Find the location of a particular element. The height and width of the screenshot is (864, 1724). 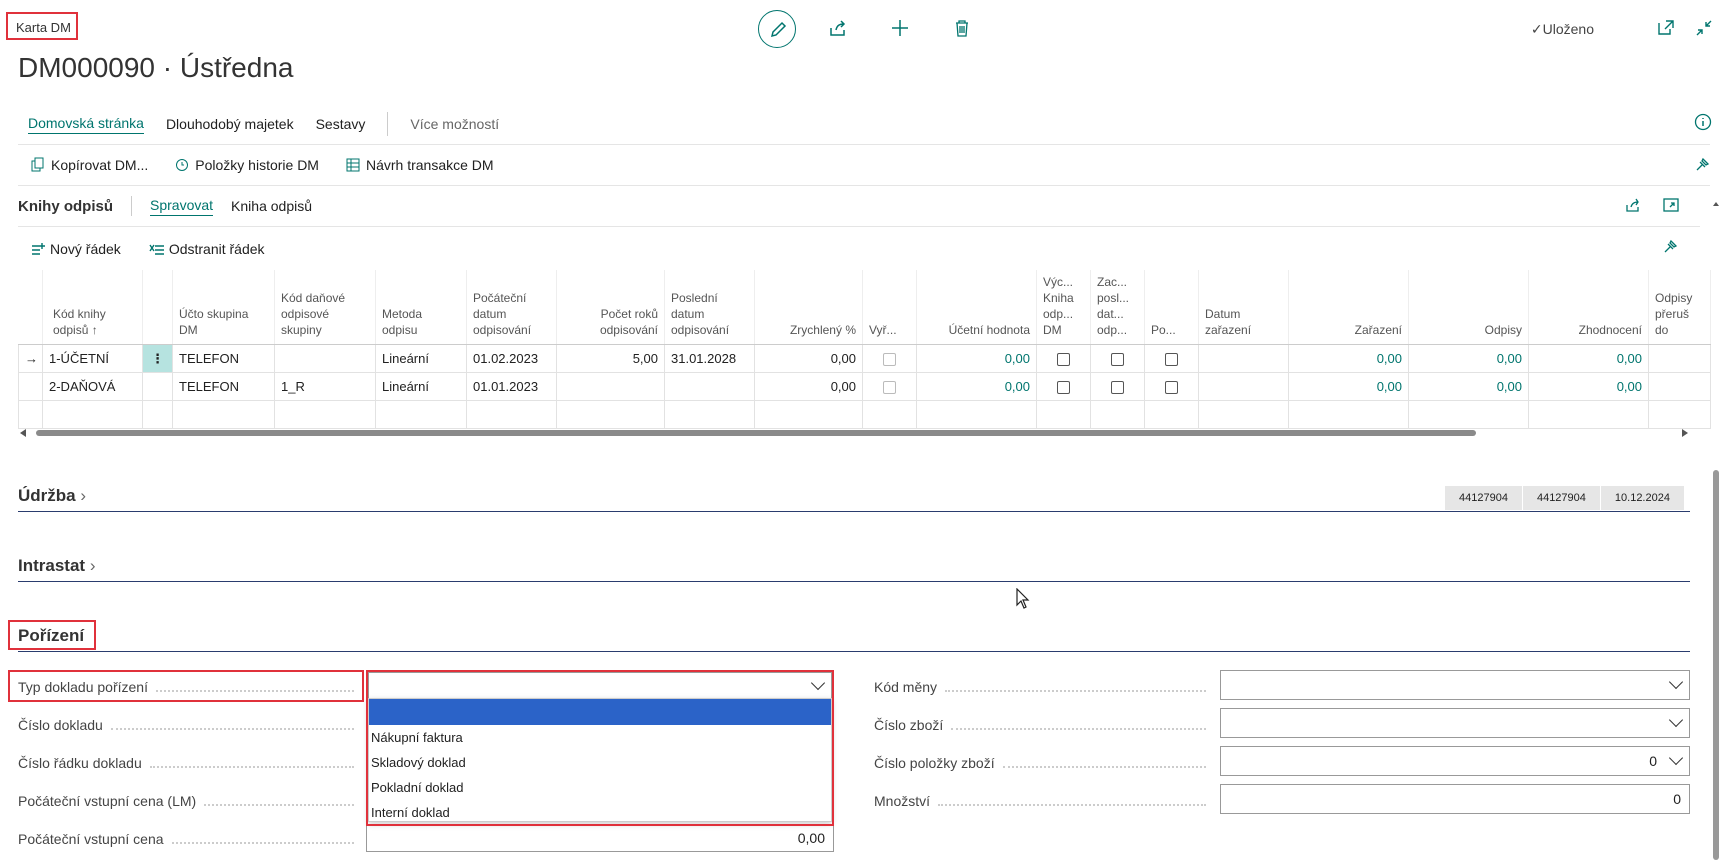

col-interrupted: Odpisy přeruš do is located at coordinates (1679, 307).